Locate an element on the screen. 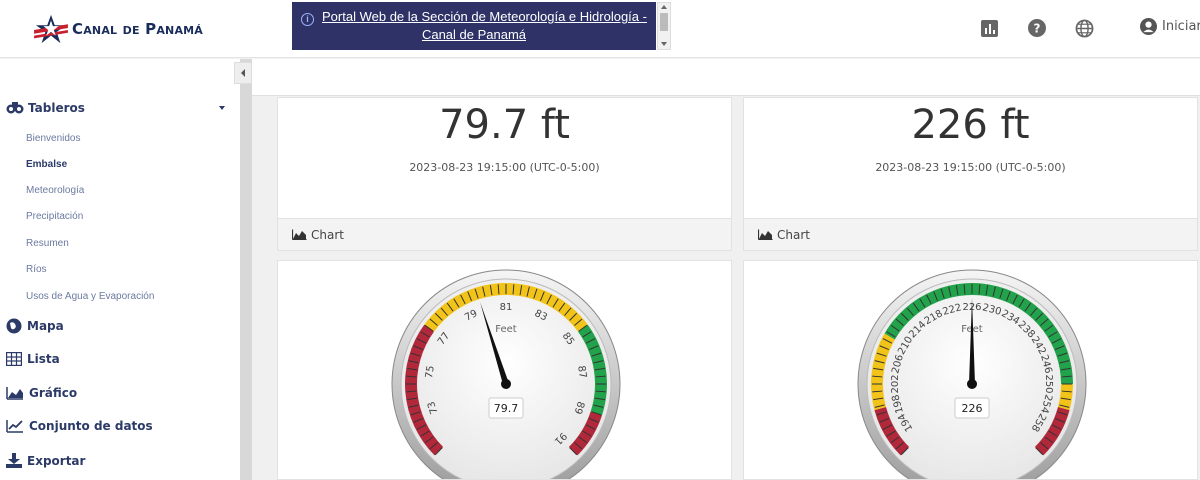  sidebar-subitem-precipitacion: Precipitación is located at coordinates (54, 216).